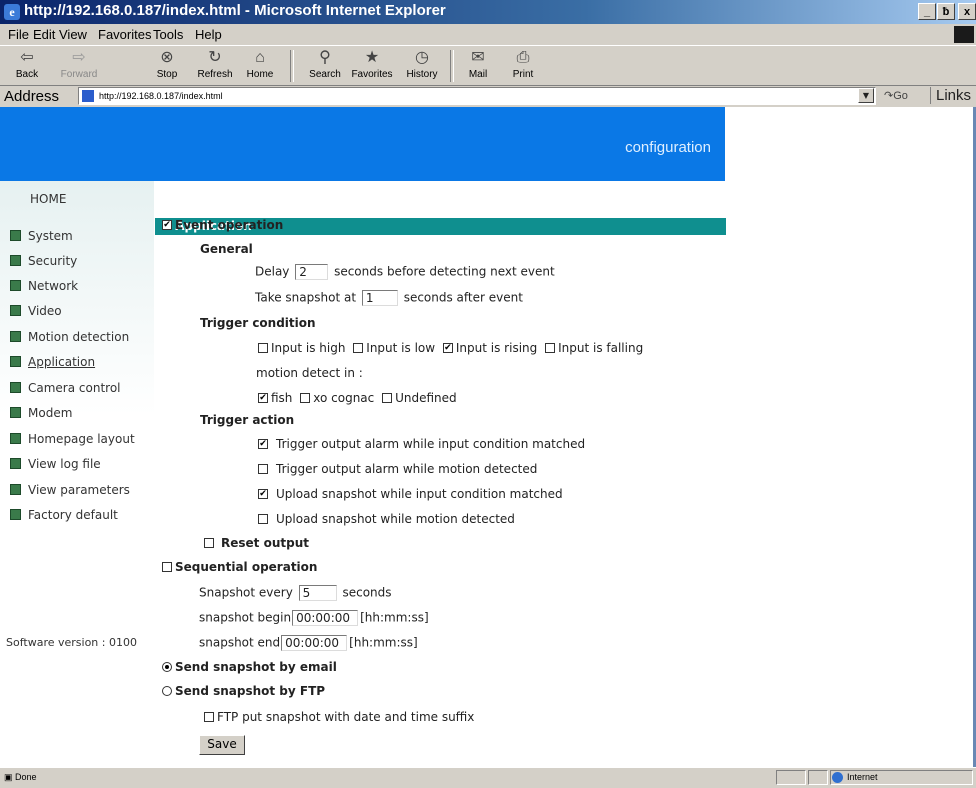 This screenshot has height=788, width=976. What do you see at coordinates (379, 298) in the screenshot?
I see `snapshot-after-input: 1` at bounding box center [379, 298].